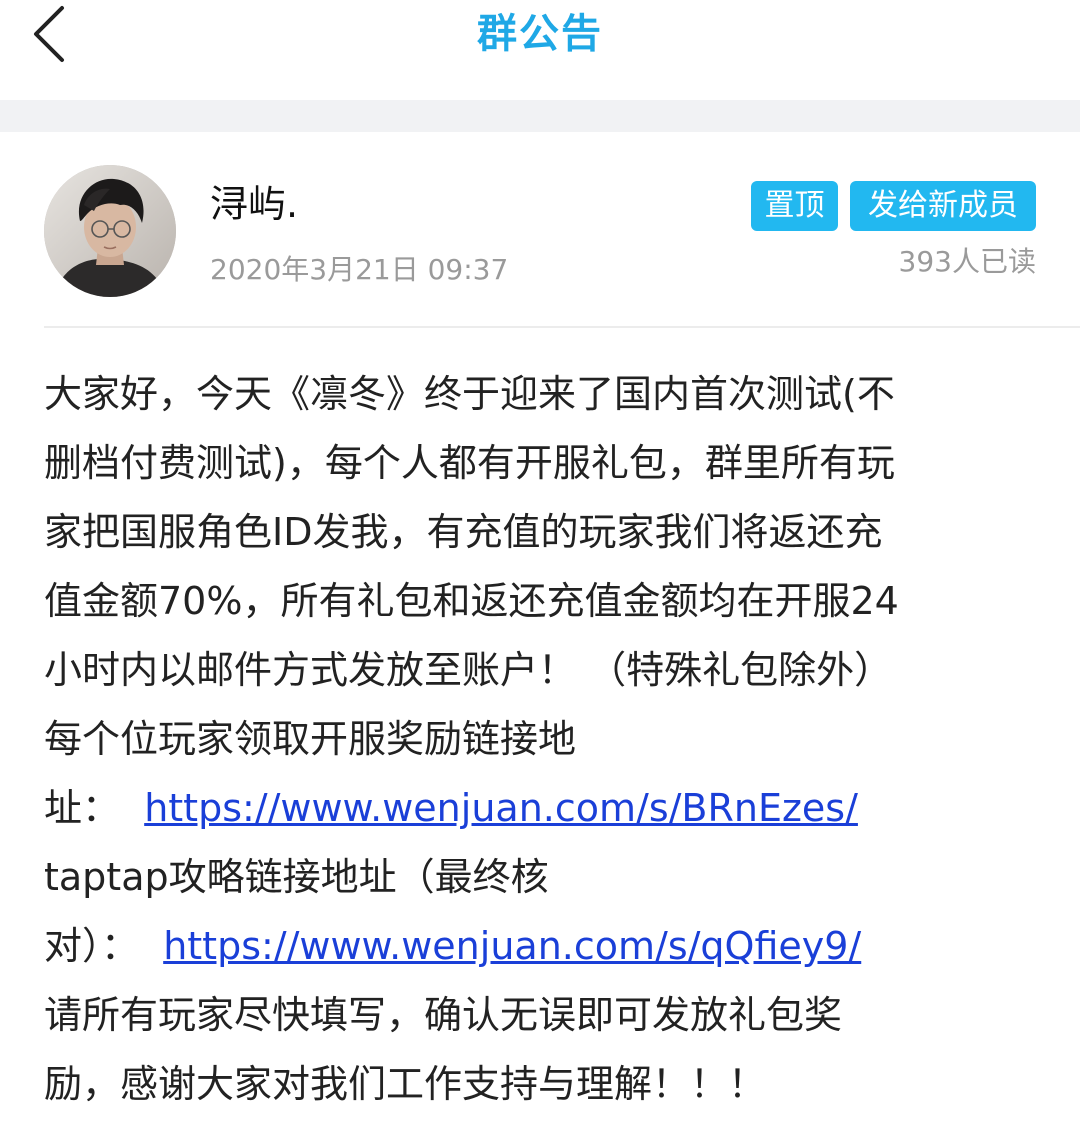 The image size is (1080, 1139). I want to click on pinned-badge: 置顶, so click(794, 206).